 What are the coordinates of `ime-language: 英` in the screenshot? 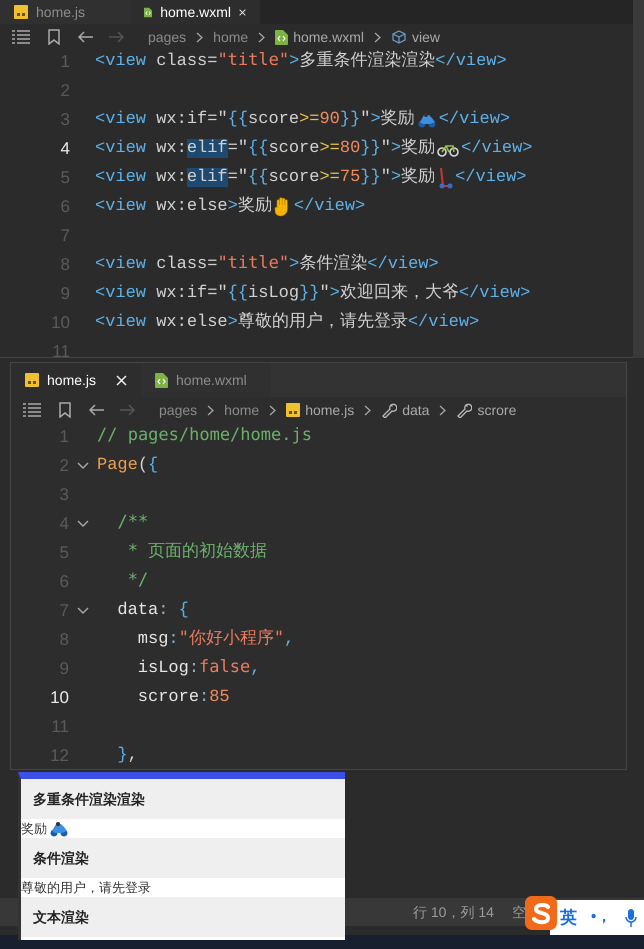 It's located at (568, 917).